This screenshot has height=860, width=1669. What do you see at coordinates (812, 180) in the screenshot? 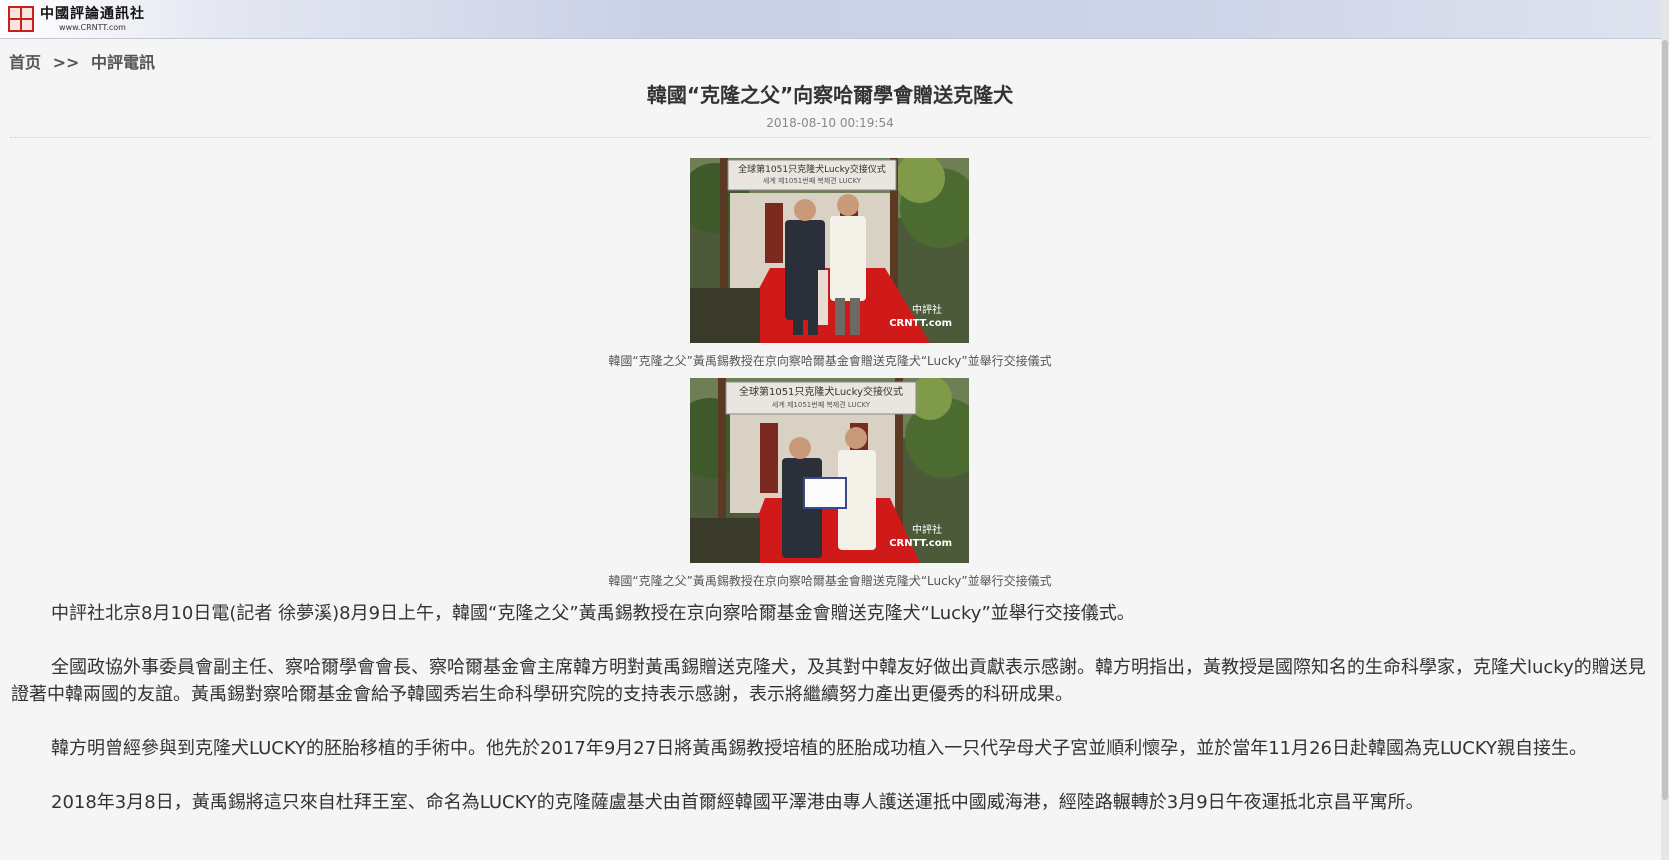
I see `photo-1-banner-subtext: 세계 제1051번째 복제견 LUCKY` at bounding box center [812, 180].